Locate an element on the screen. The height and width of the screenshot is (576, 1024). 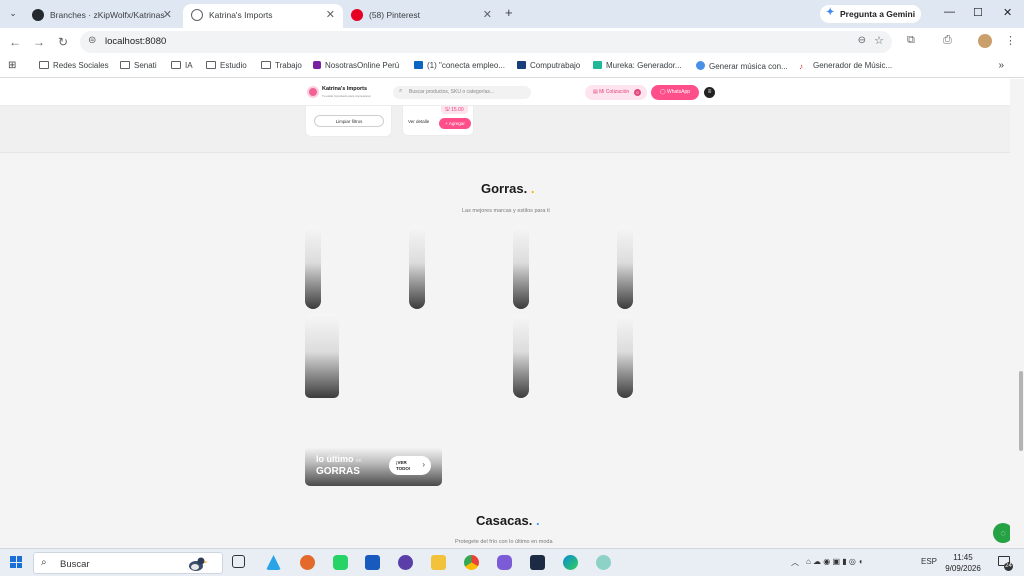
taskbar-search: ⌕ Buscar is located at coordinates (128, 563).